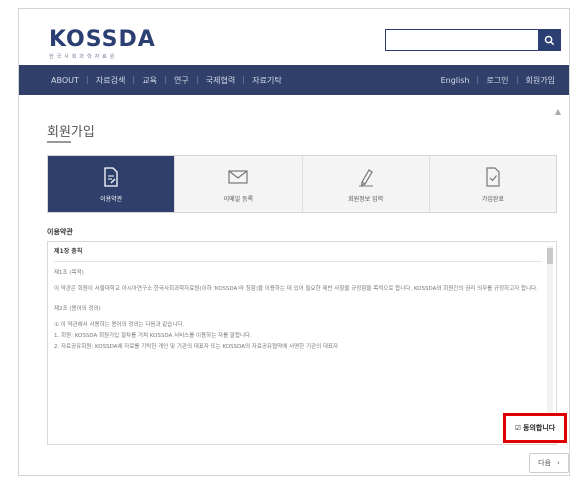 The height and width of the screenshot is (487, 579). What do you see at coordinates (540, 80) in the screenshot?
I see `nav-signup: 회원가입` at bounding box center [540, 80].